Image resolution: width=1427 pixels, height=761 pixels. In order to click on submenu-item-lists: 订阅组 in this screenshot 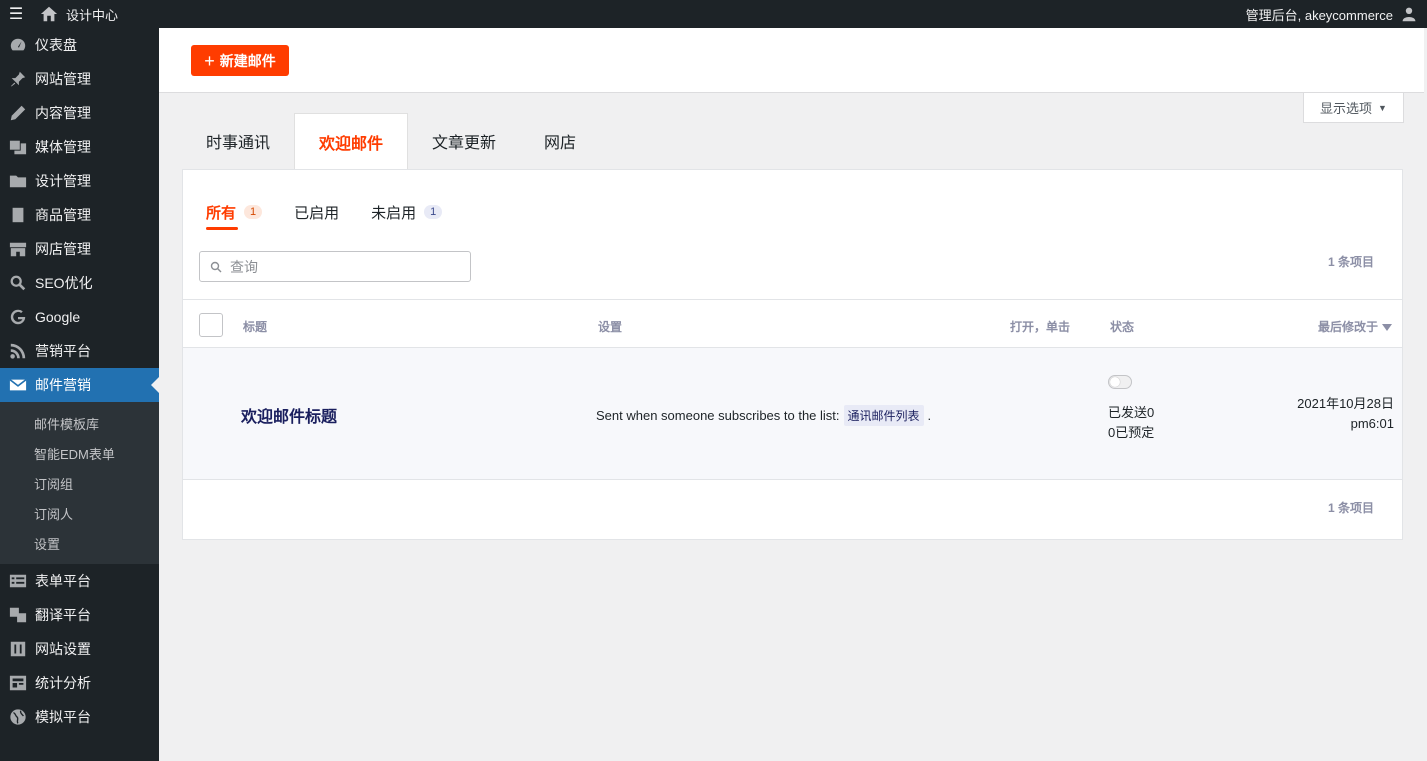, I will do `click(79, 483)`.